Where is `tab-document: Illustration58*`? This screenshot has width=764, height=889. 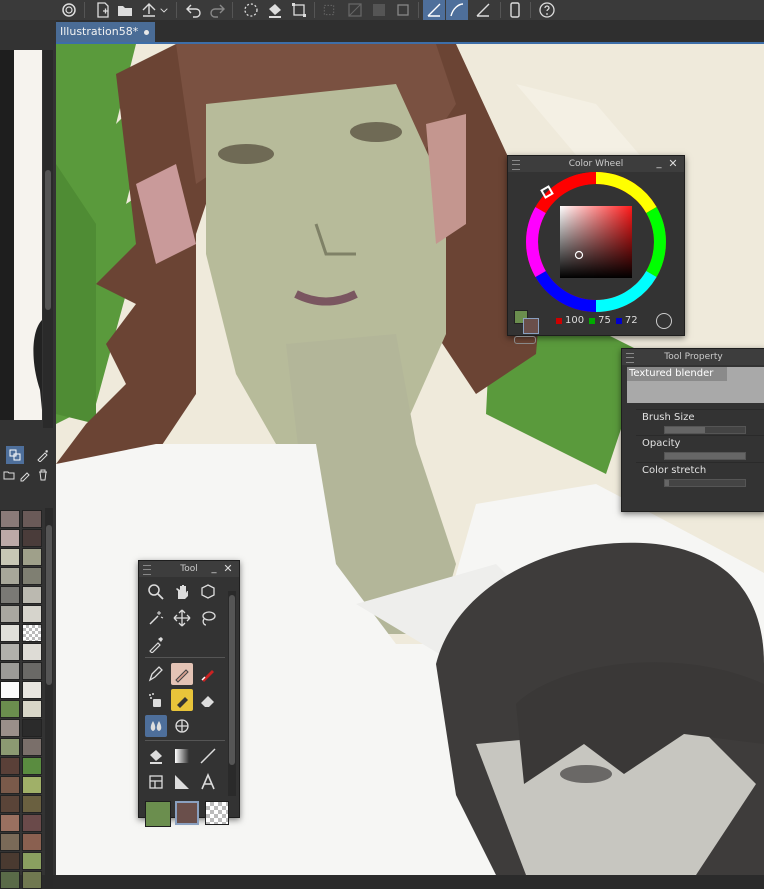
tab-document: Illustration58* is located at coordinates (105, 32).